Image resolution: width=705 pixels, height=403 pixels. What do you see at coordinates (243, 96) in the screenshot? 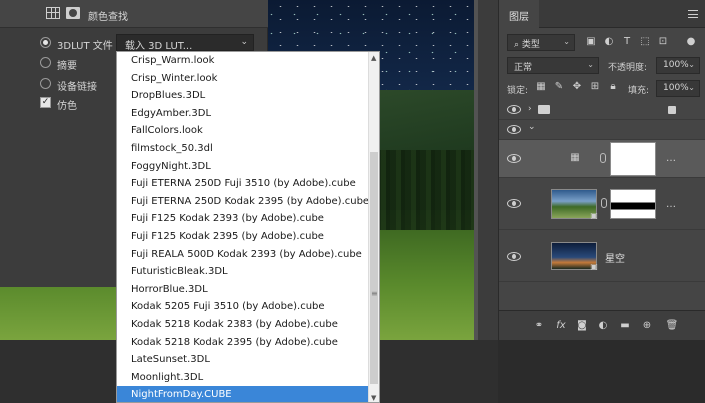
I see `list-item: DropBlues.3DL` at bounding box center [243, 96].